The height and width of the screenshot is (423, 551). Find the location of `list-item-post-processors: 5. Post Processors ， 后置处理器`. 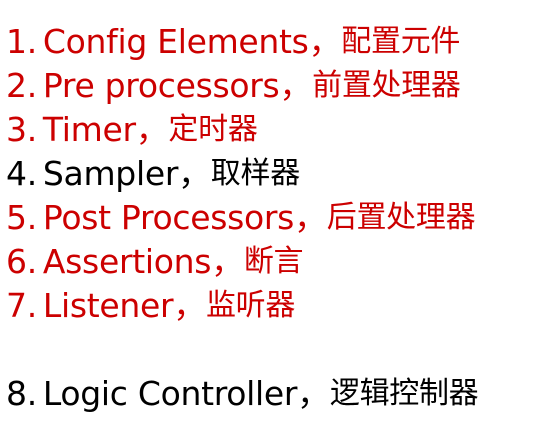

list-item-post-processors: 5. Post Processors ， 后置处理器 is located at coordinates (278, 218).